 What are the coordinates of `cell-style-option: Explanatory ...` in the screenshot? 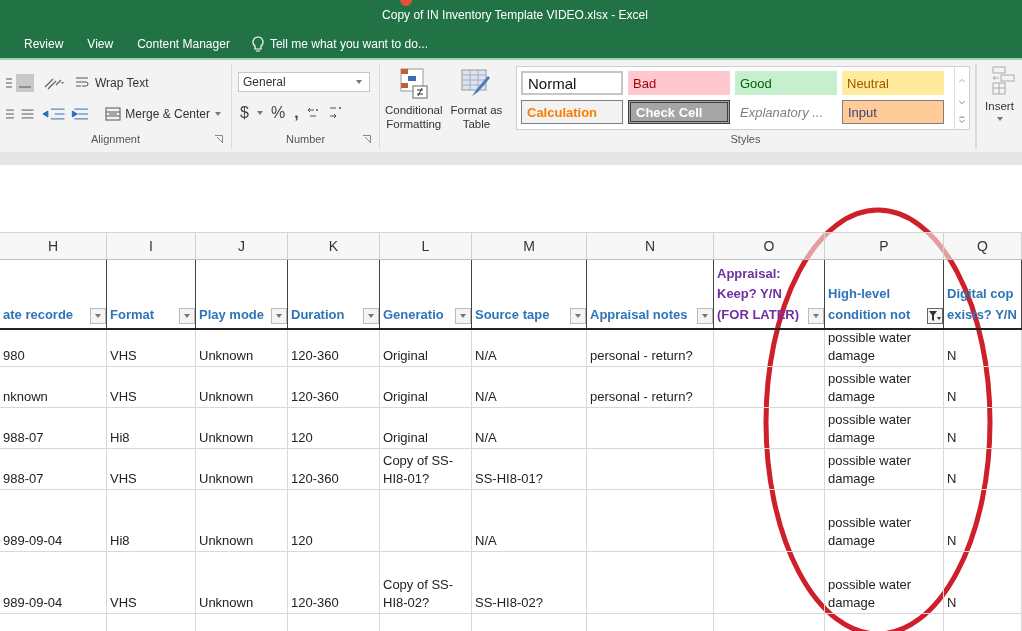 It's located at (786, 112).